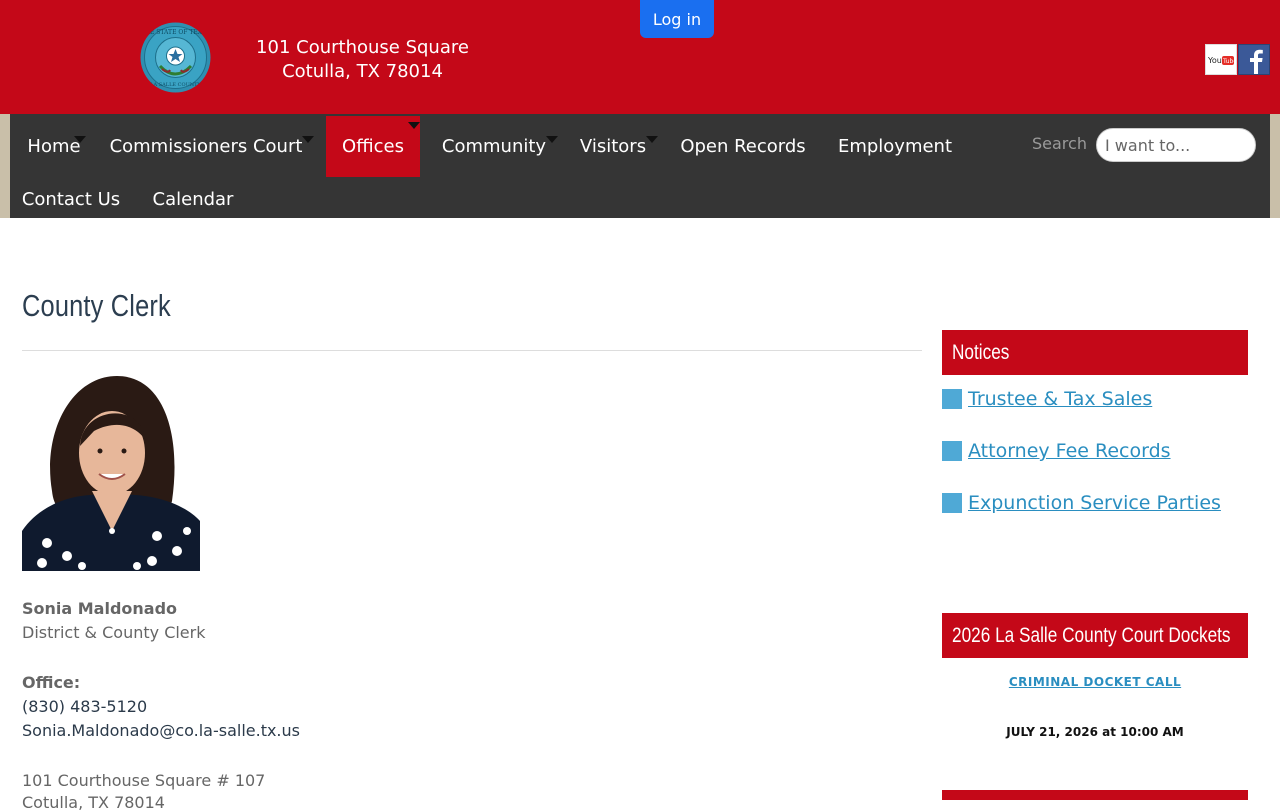  Describe the element at coordinates (1060, 399) in the screenshot. I see `notice-link: Trustee & Tax Sales` at that location.